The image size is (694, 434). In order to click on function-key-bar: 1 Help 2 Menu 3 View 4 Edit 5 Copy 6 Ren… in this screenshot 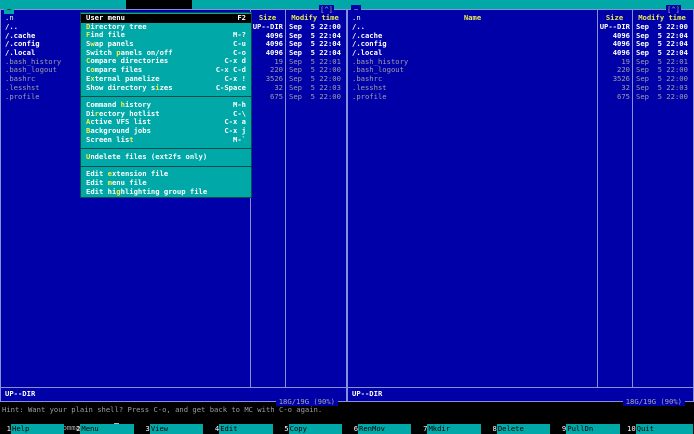, I will do `click(347, 429)`.